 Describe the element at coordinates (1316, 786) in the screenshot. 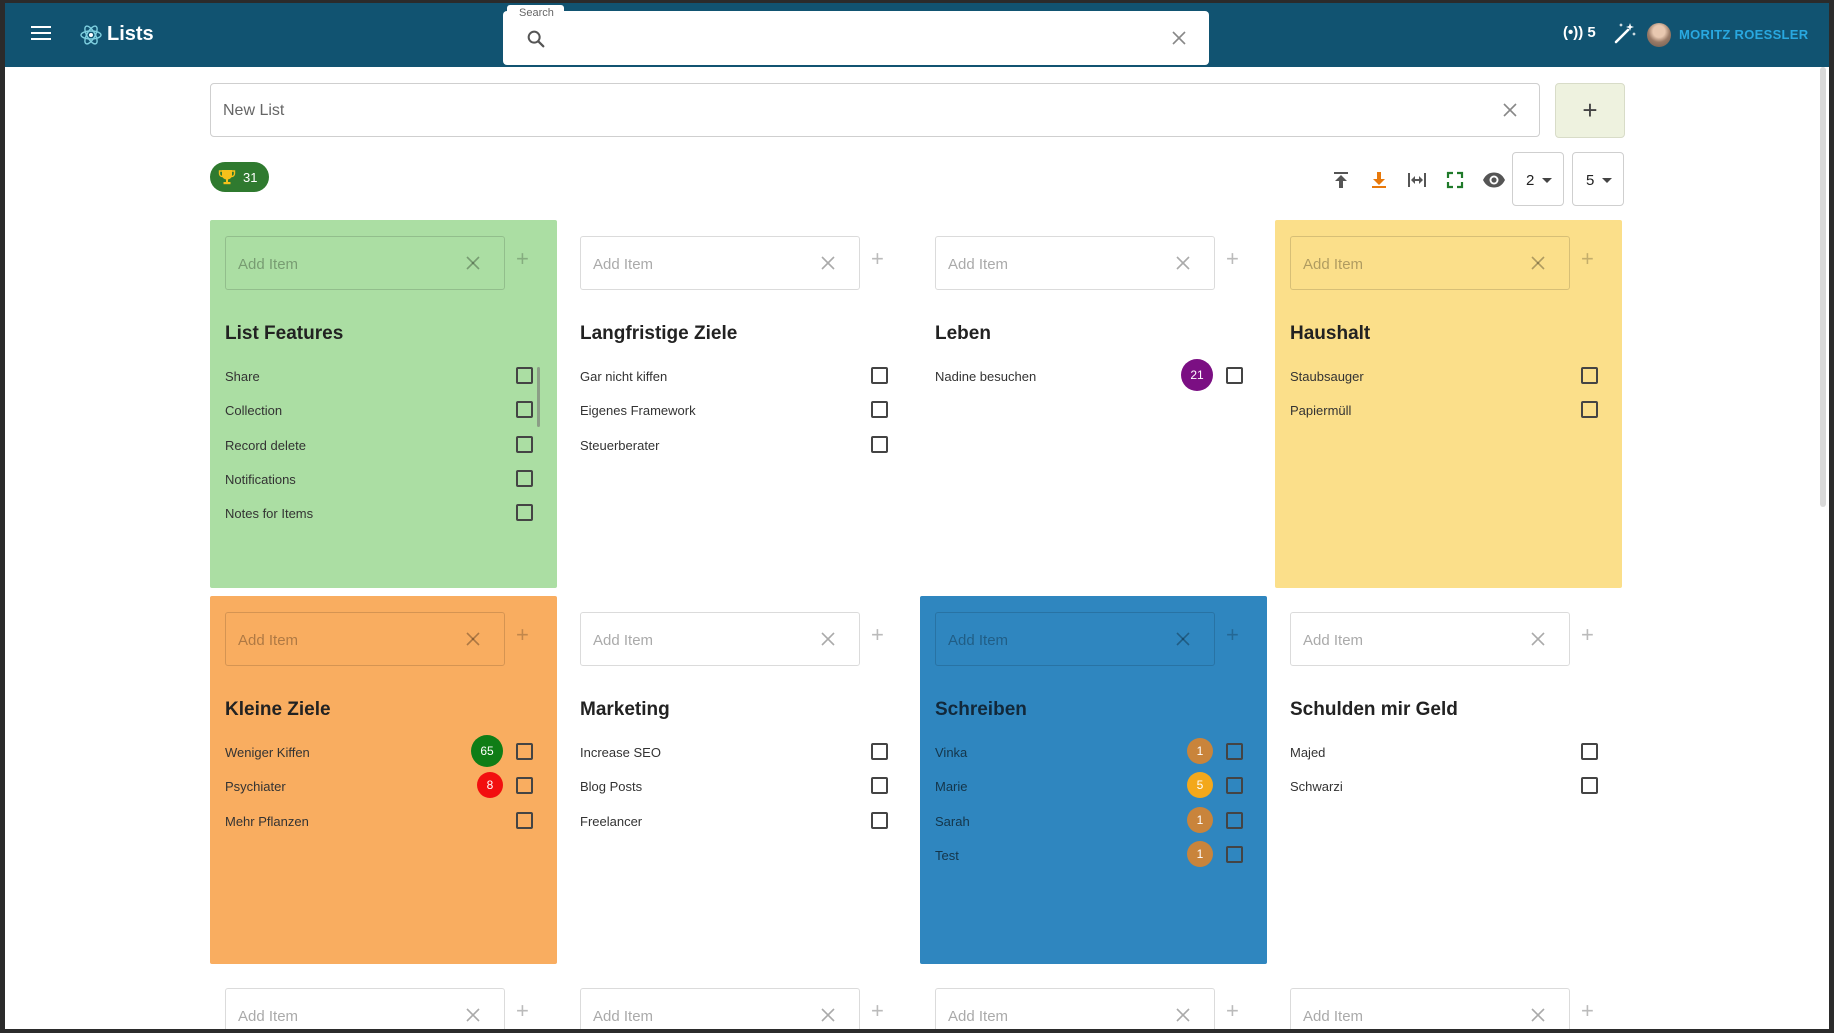

I see `item-label: Schwarzi` at that location.